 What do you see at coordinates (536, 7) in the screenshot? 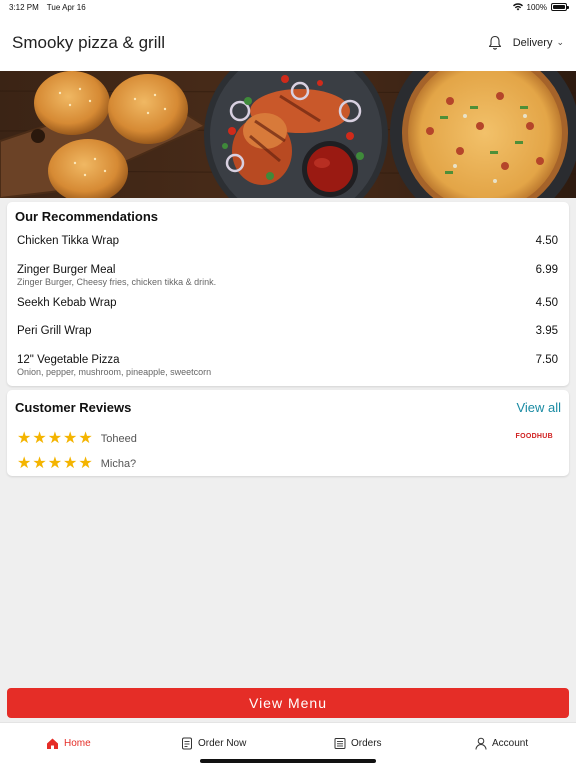
I see `battery-percent: 100%` at bounding box center [536, 7].